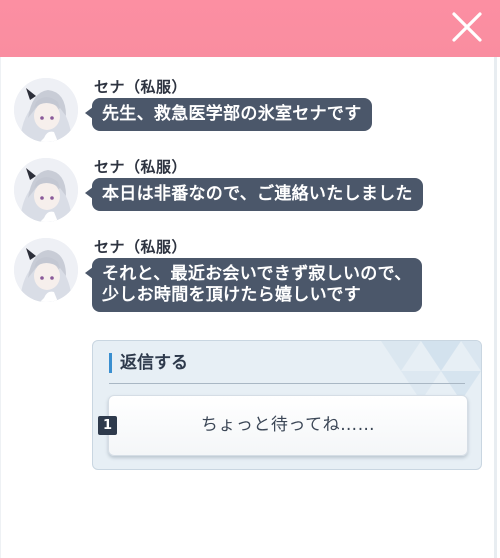  What do you see at coordinates (253, 285) in the screenshot?
I see `message-bubble: それと、最近お会いできず寂しいので、 少しお時間を頂けたら嬉しいです` at bounding box center [253, 285].